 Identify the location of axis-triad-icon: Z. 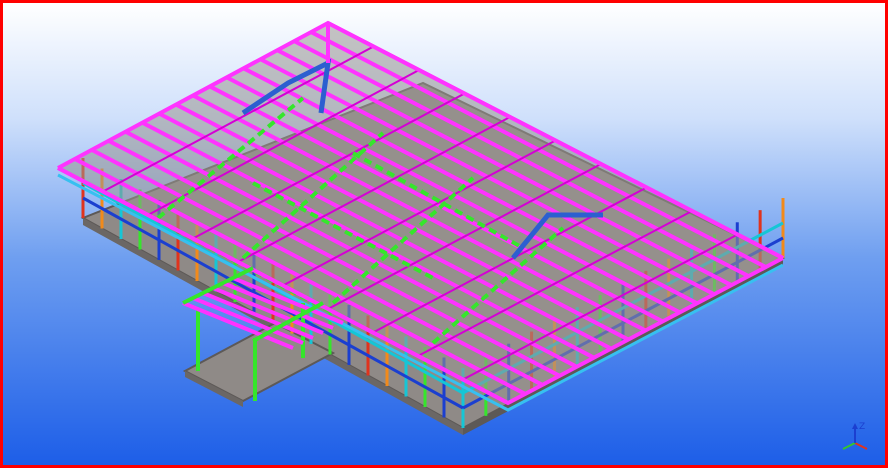
(855, 436).